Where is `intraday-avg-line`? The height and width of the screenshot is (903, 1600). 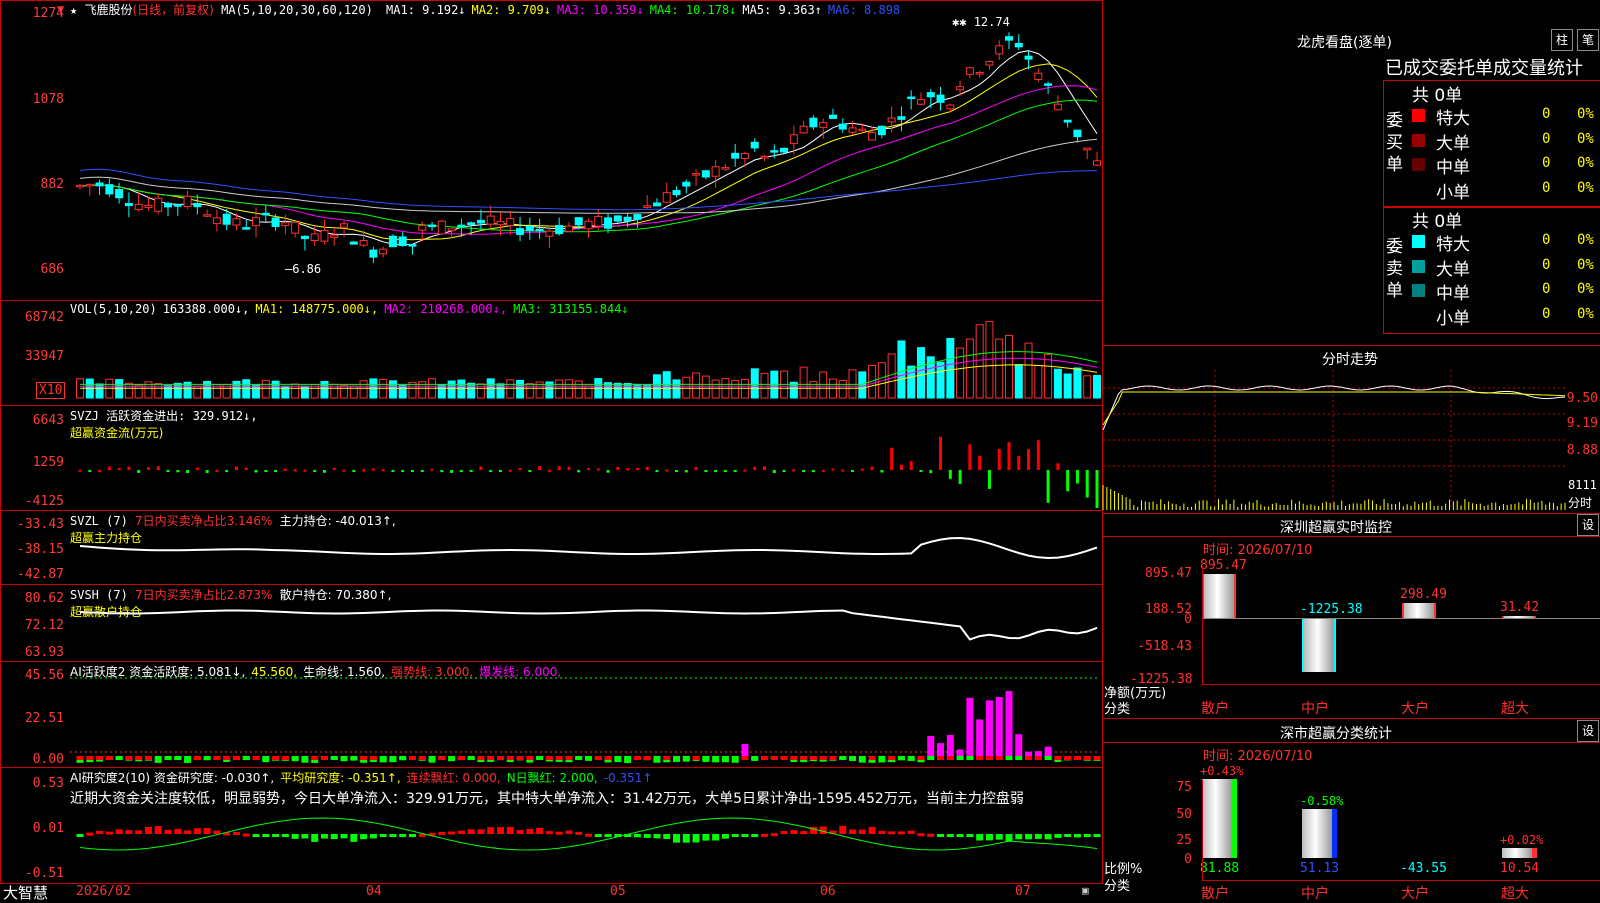
intraday-avg-line is located at coordinates (1334, 408).